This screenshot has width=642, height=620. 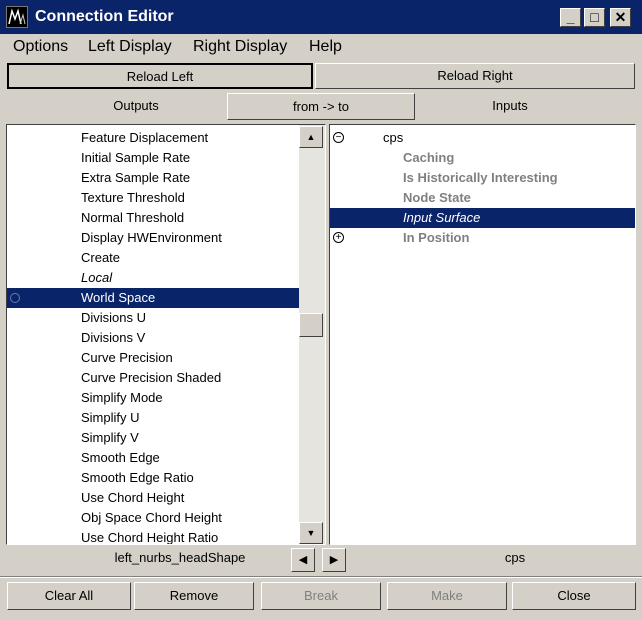 I want to click on left-node-name: left_nurbs_headShape, so click(x=180, y=557).